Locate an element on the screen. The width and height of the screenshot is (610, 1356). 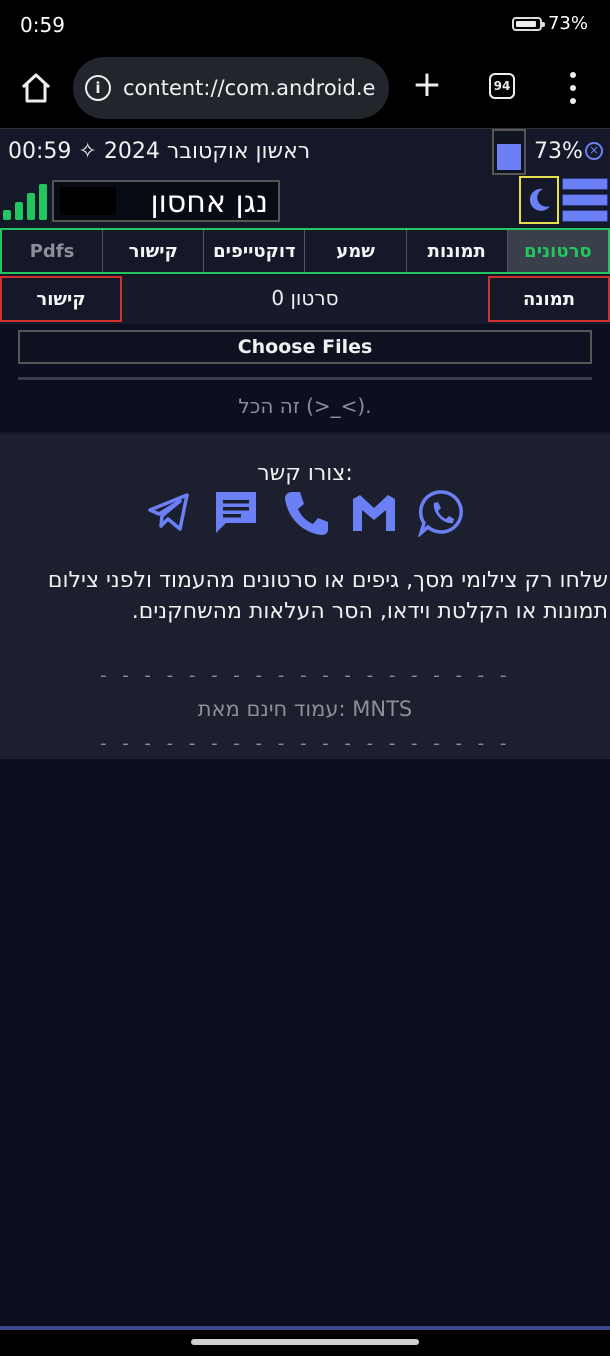
page-info-strip: 00:59 ✧ ראשון אוקטובר 2024 73% × is located at coordinates (305, 152).